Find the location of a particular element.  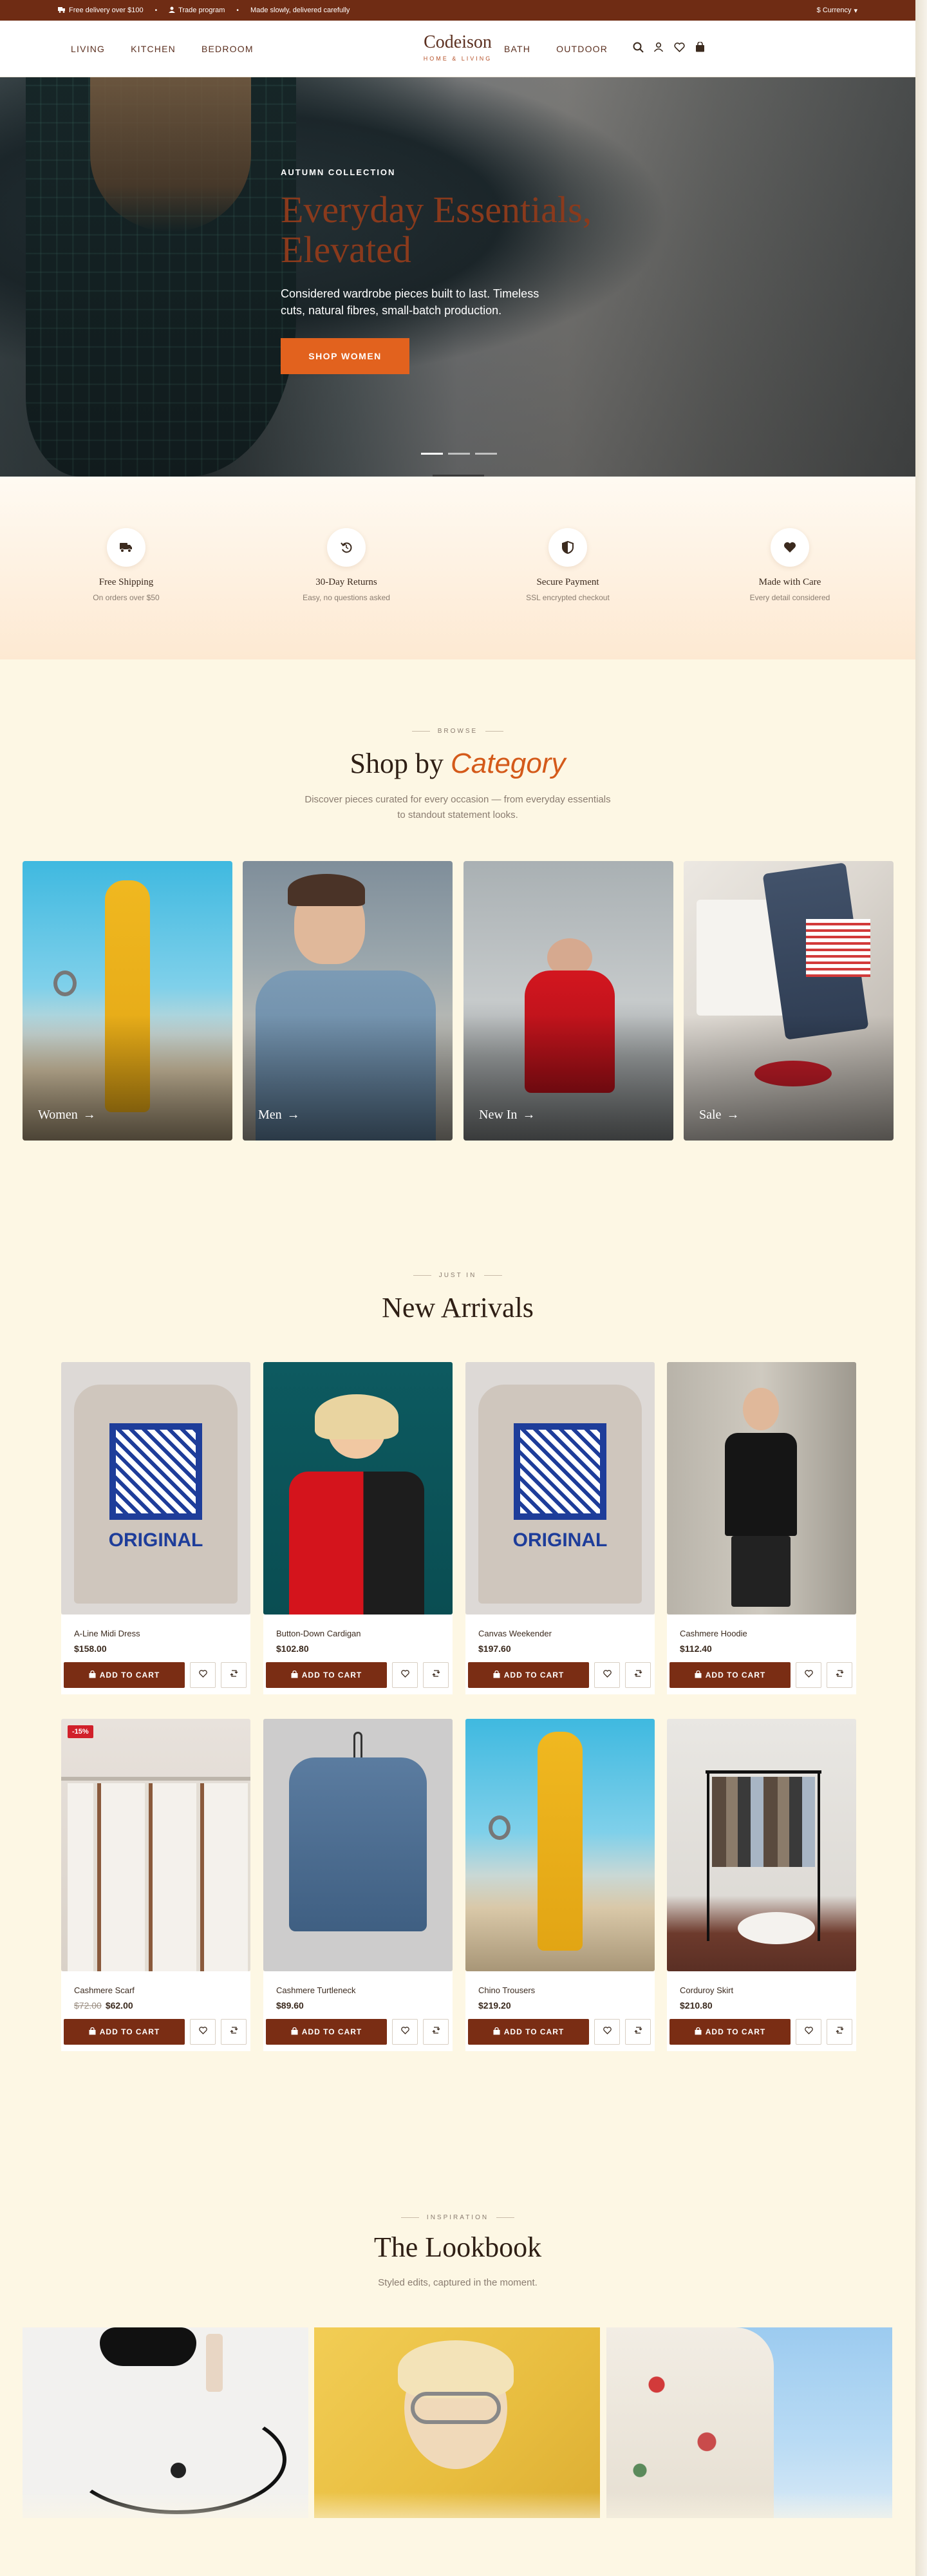

site-logo: Codeison HOME & LIVING is located at coordinates (457, 48).